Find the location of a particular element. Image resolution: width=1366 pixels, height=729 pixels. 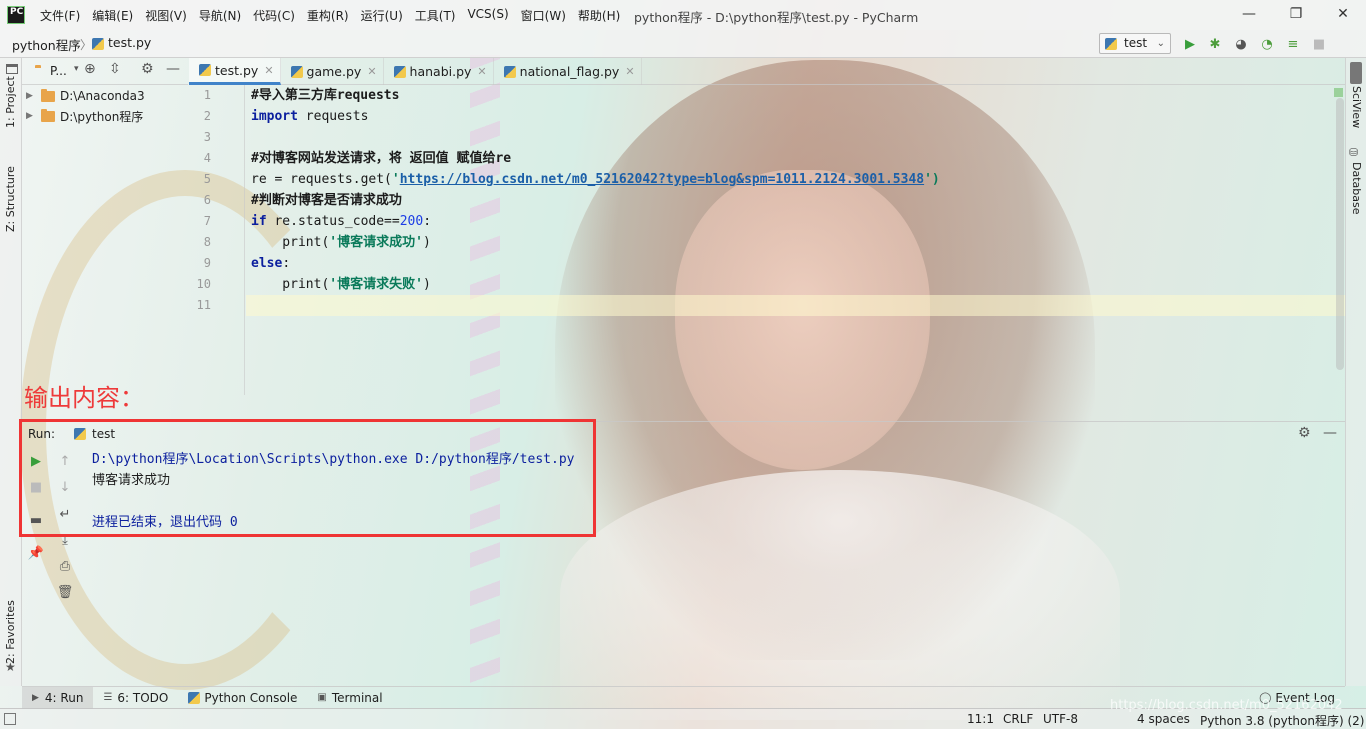

code-string-quote: ' is located at coordinates (395, 179).